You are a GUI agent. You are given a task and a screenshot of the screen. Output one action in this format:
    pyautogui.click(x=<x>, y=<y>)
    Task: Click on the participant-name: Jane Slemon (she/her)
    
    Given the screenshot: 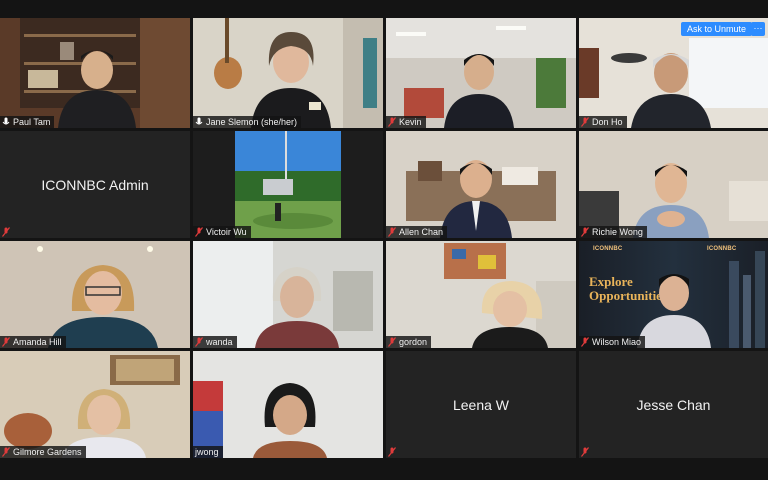 What is the action you would take?
    pyautogui.click(x=252, y=122)
    